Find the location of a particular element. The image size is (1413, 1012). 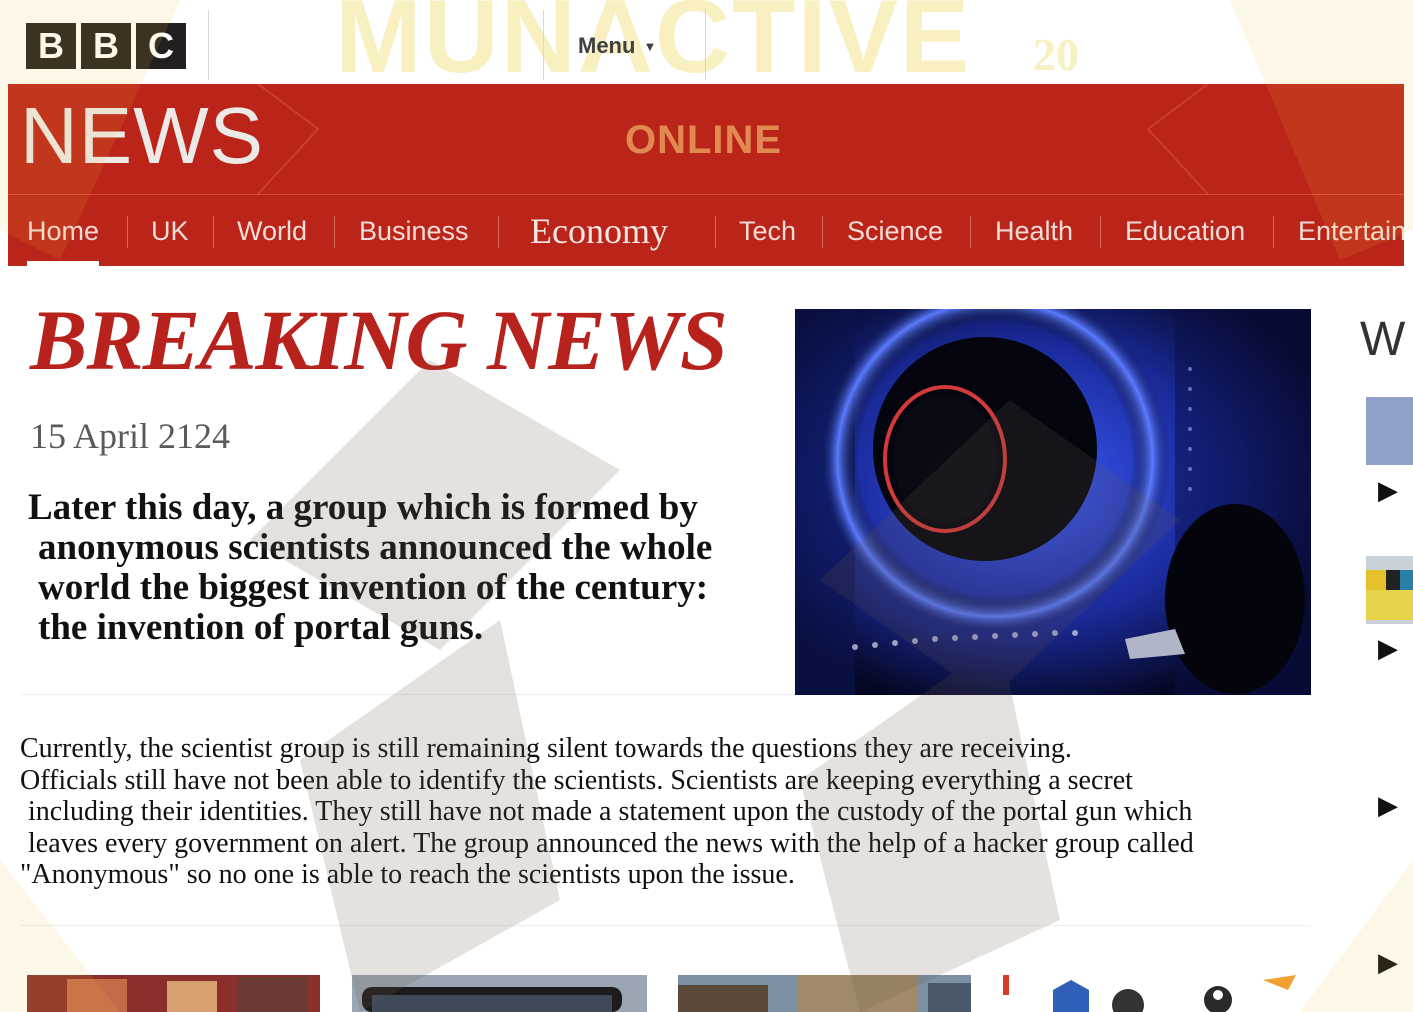

nav-item-economy: Economy is located at coordinates (599, 231).